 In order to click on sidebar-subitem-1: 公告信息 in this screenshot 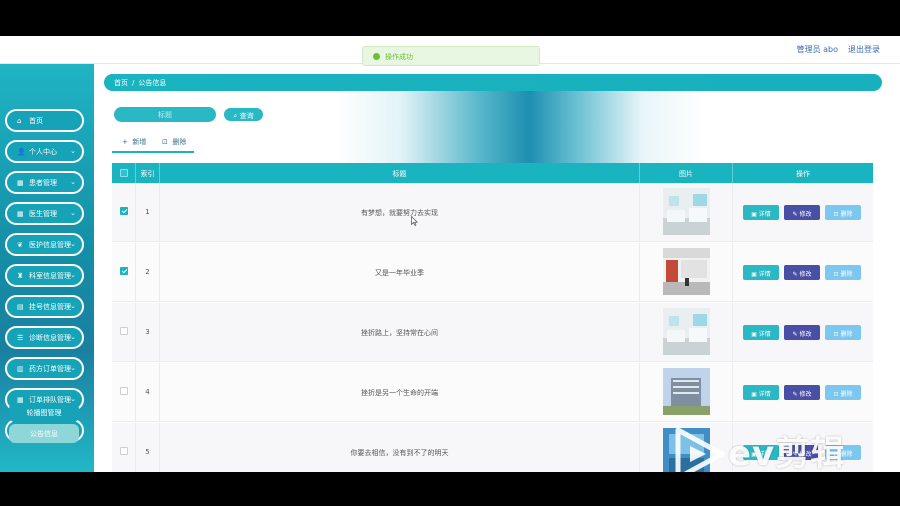, I will do `click(44, 433)`.